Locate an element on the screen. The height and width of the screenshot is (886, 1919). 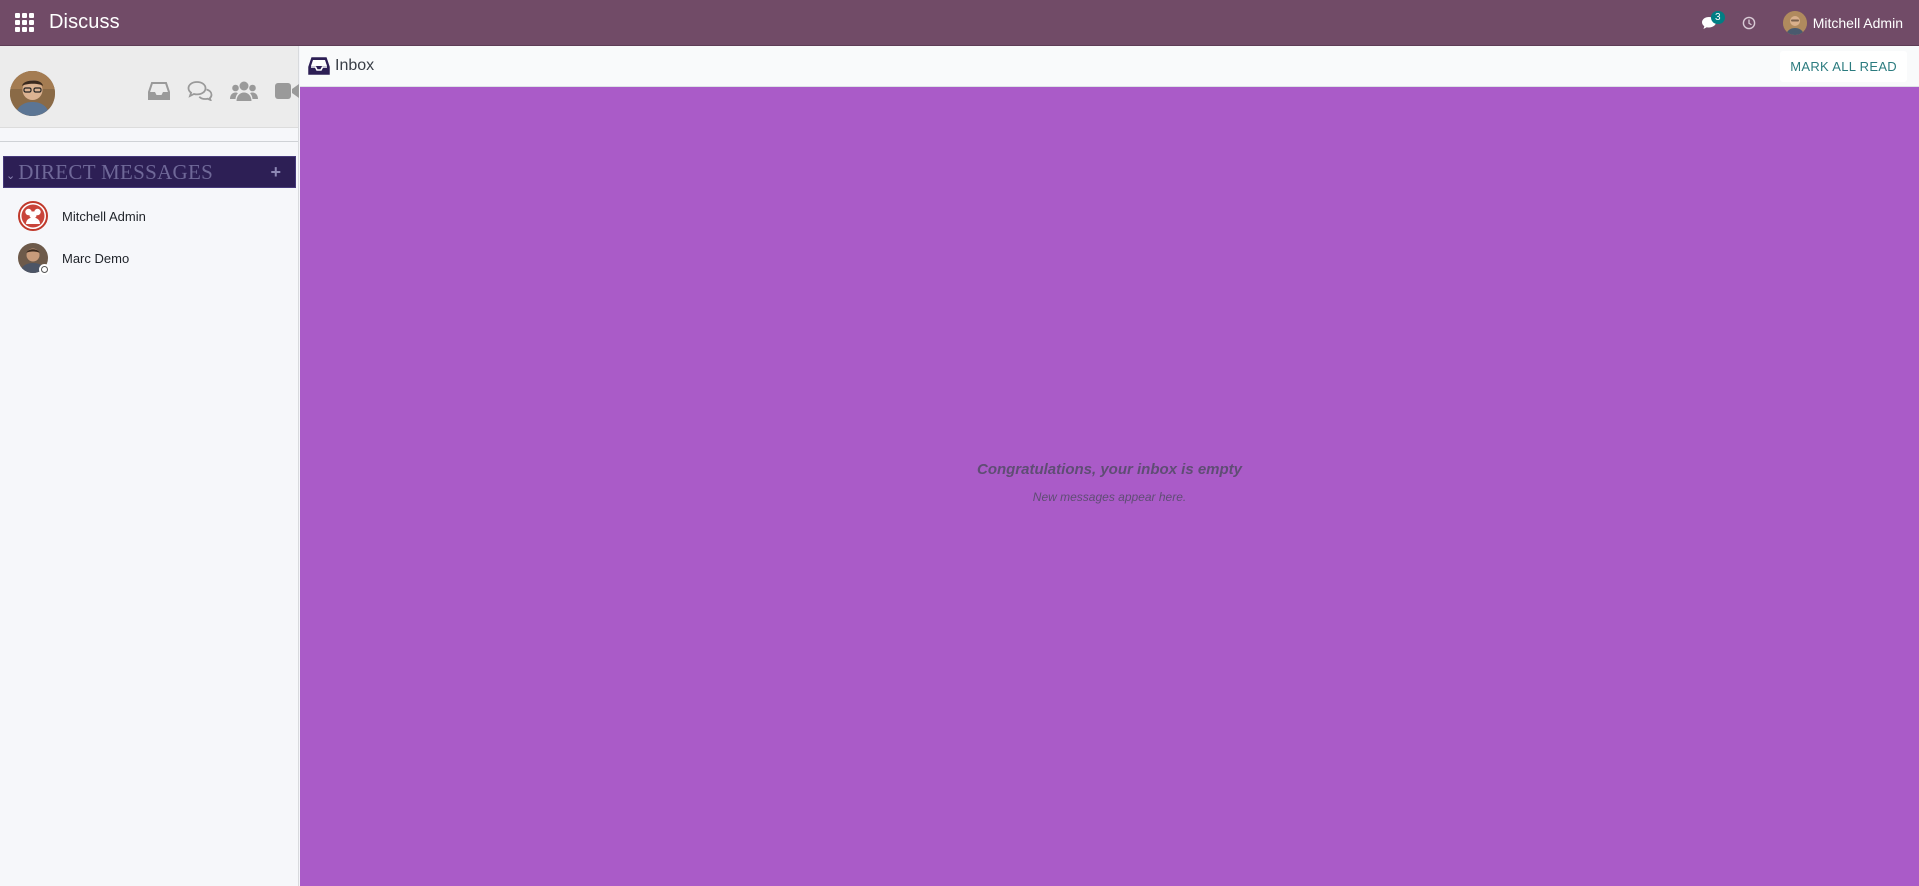
top-navbar: Discuss 3 Mitchell Admin is located at coordinates (959, 23).